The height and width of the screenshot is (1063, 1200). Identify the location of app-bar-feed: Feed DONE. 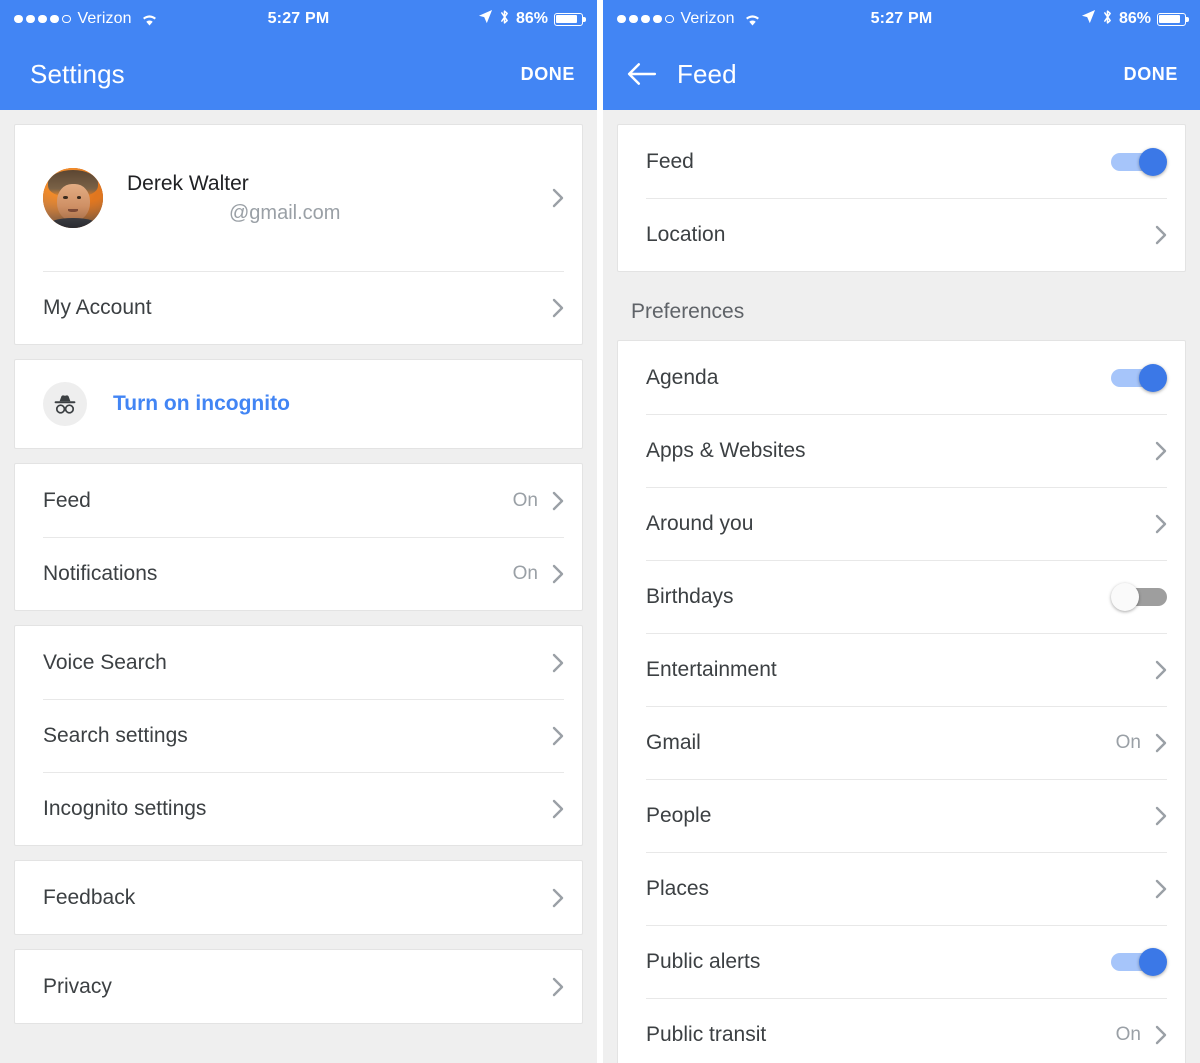
(901, 74).